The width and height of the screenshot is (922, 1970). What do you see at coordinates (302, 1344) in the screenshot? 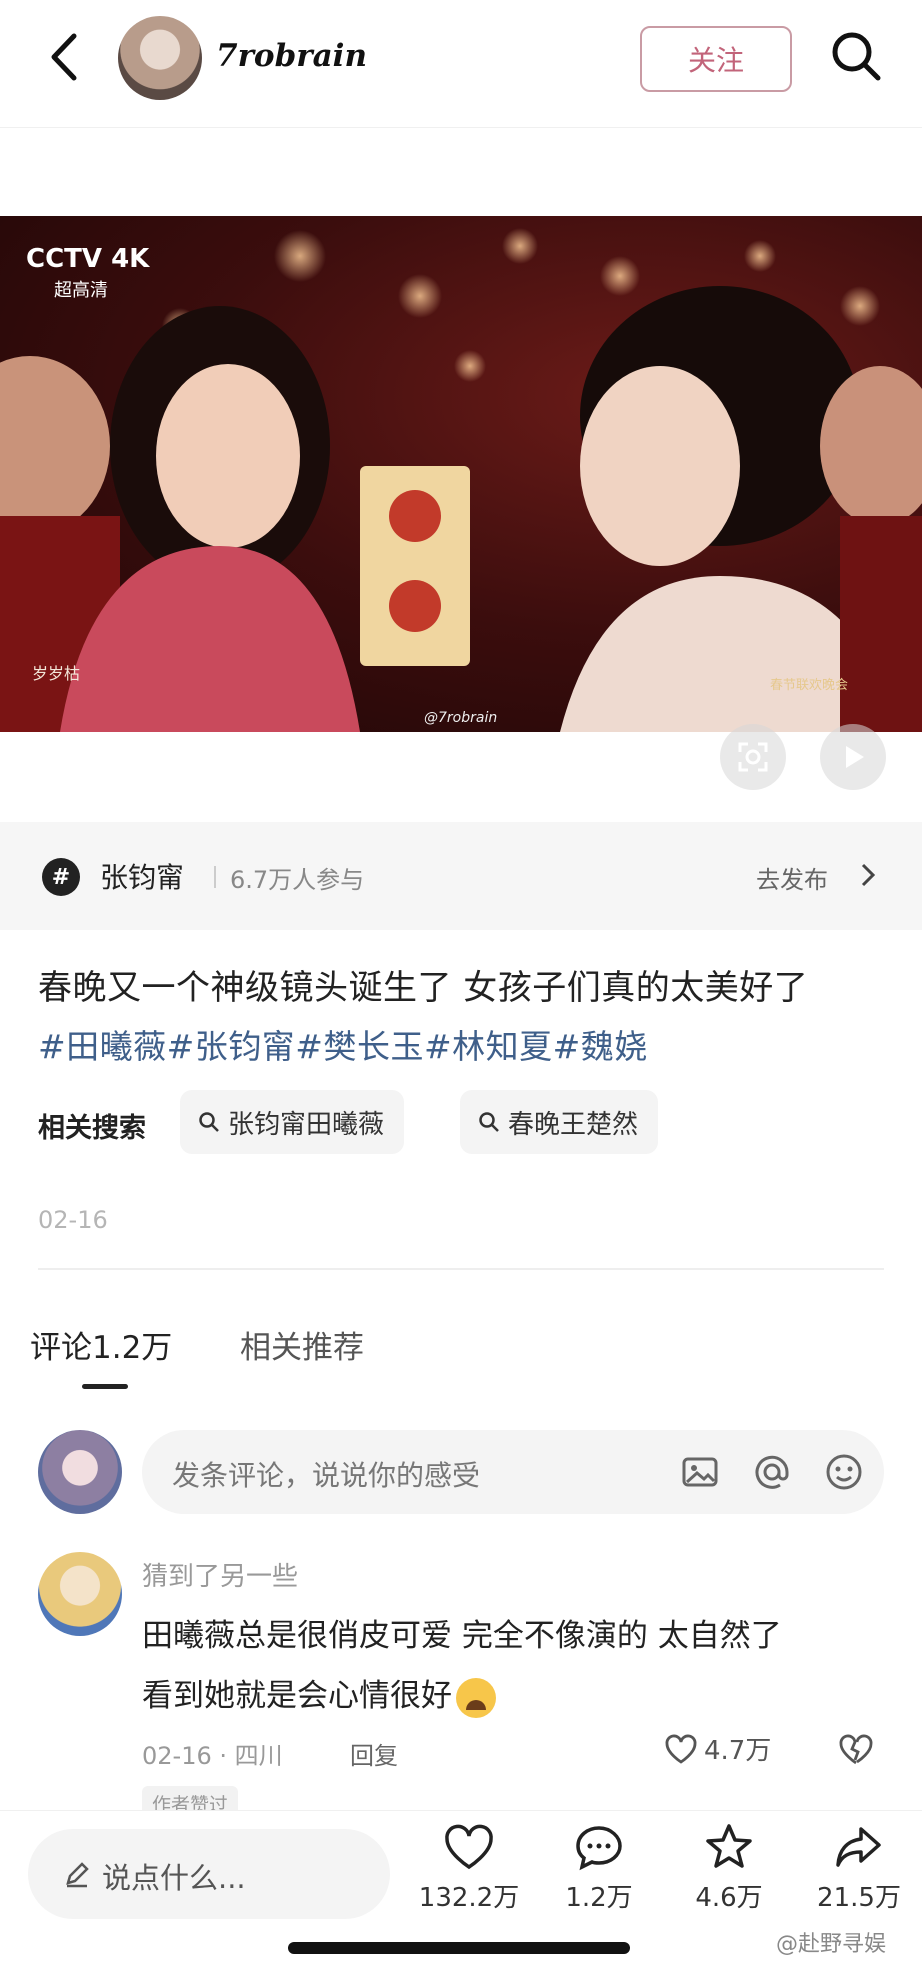
I see `tab-recommend: 相关推荐` at bounding box center [302, 1344].